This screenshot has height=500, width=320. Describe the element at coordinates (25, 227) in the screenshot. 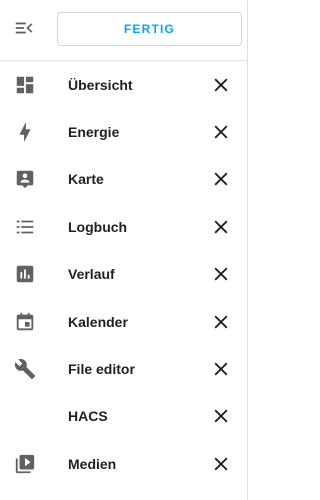

I see `format-list-bulleted-icon` at that location.